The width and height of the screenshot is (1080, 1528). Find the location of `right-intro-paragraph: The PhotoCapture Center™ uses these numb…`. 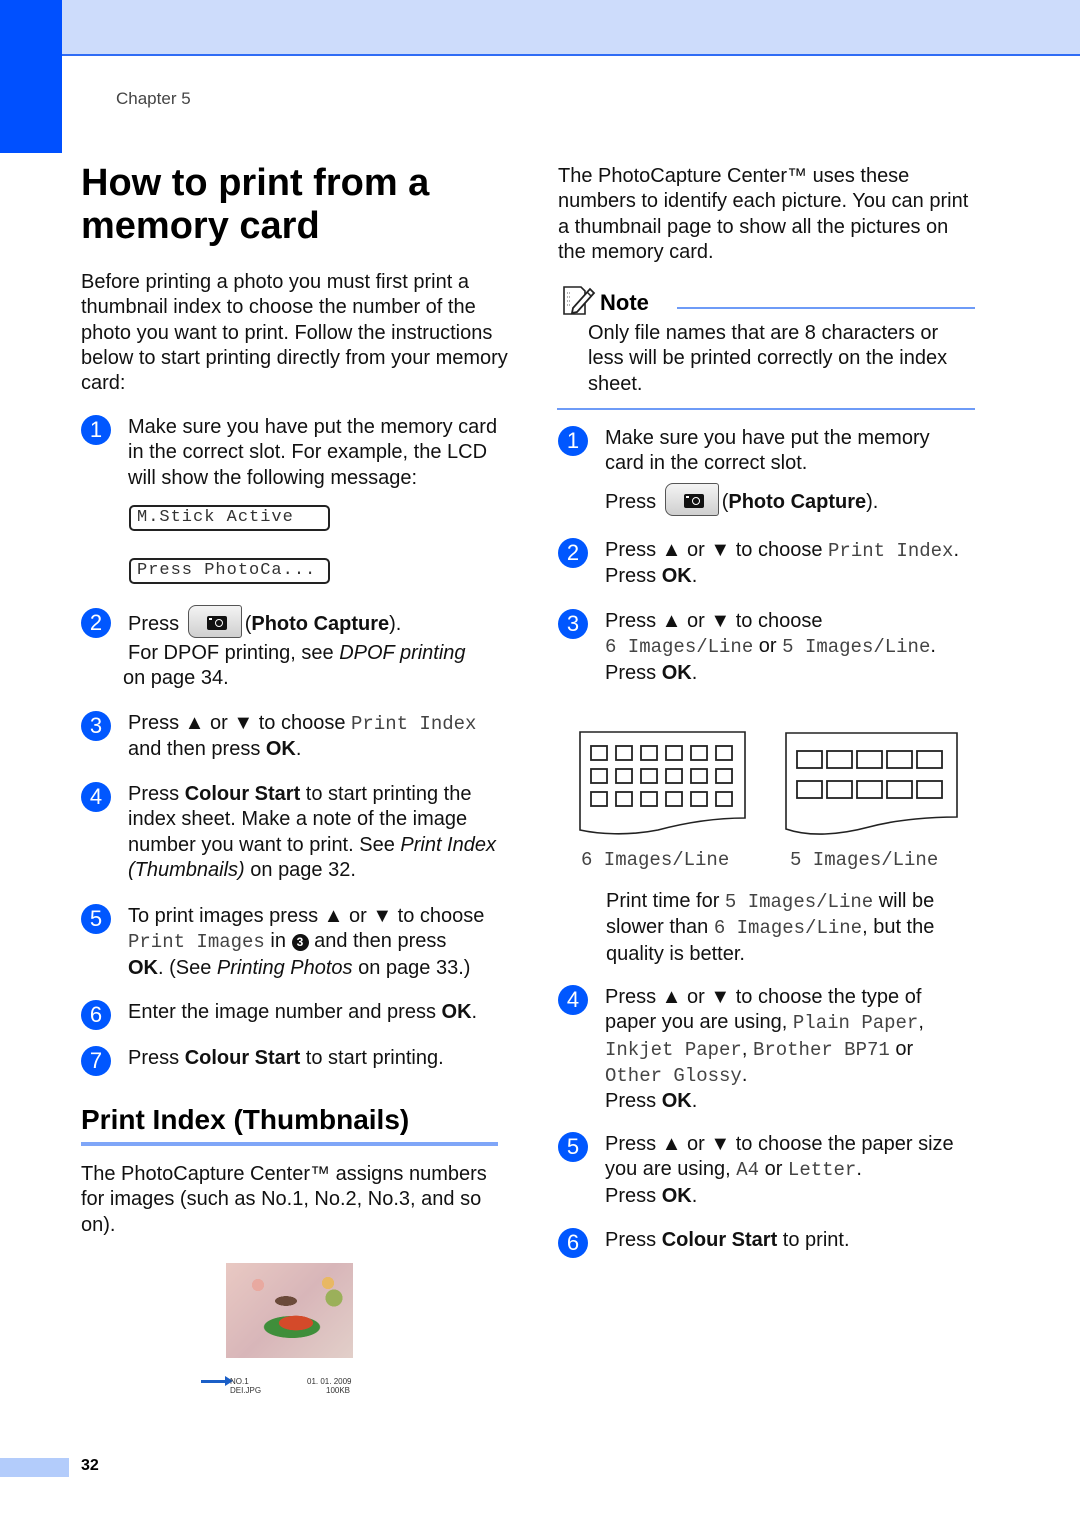

right-intro-paragraph: The PhotoCapture Center™ uses these numb… is located at coordinates (763, 214).